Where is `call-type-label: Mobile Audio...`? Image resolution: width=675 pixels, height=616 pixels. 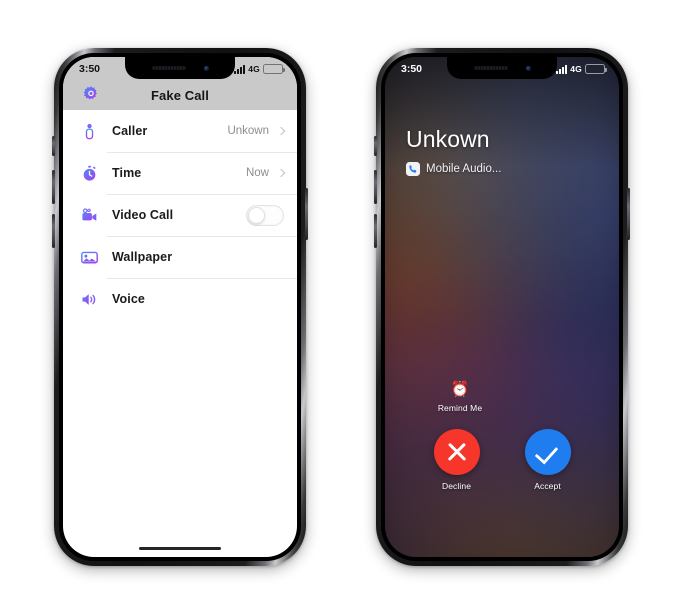
call-type-label: Mobile Audio... is located at coordinates (464, 169).